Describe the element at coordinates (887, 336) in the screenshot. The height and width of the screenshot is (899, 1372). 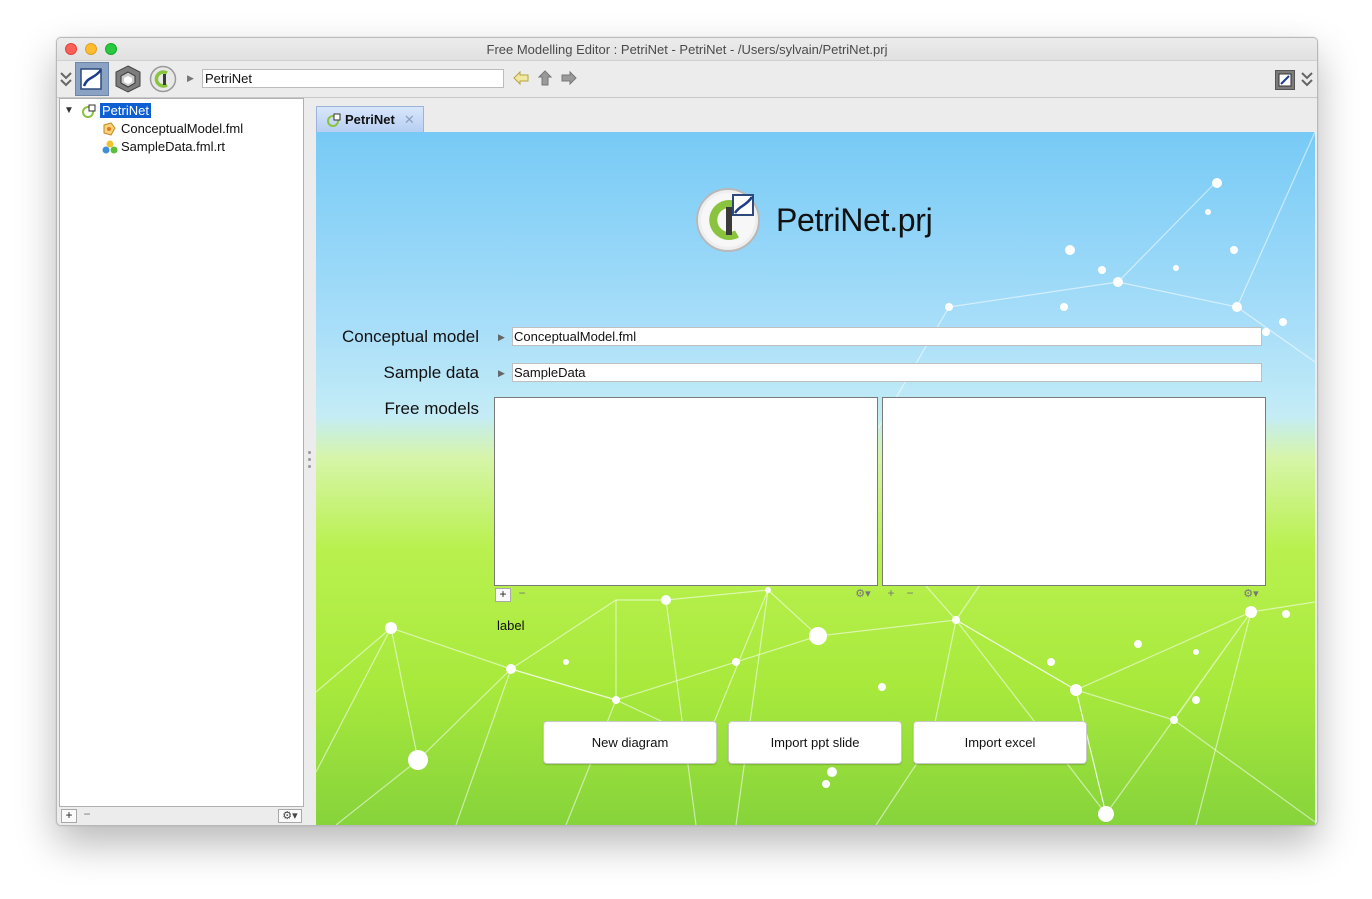
I see `conceptual-model-field: ConceptualModel.fml` at that location.